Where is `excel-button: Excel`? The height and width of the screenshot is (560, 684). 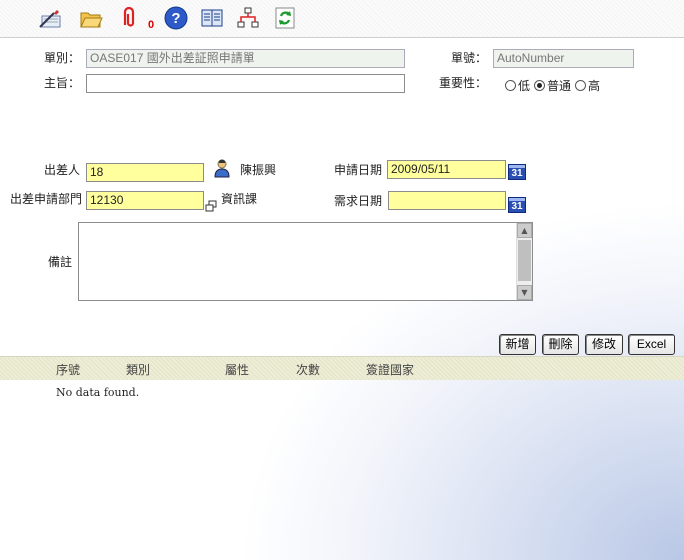 excel-button: Excel is located at coordinates (651, 344).